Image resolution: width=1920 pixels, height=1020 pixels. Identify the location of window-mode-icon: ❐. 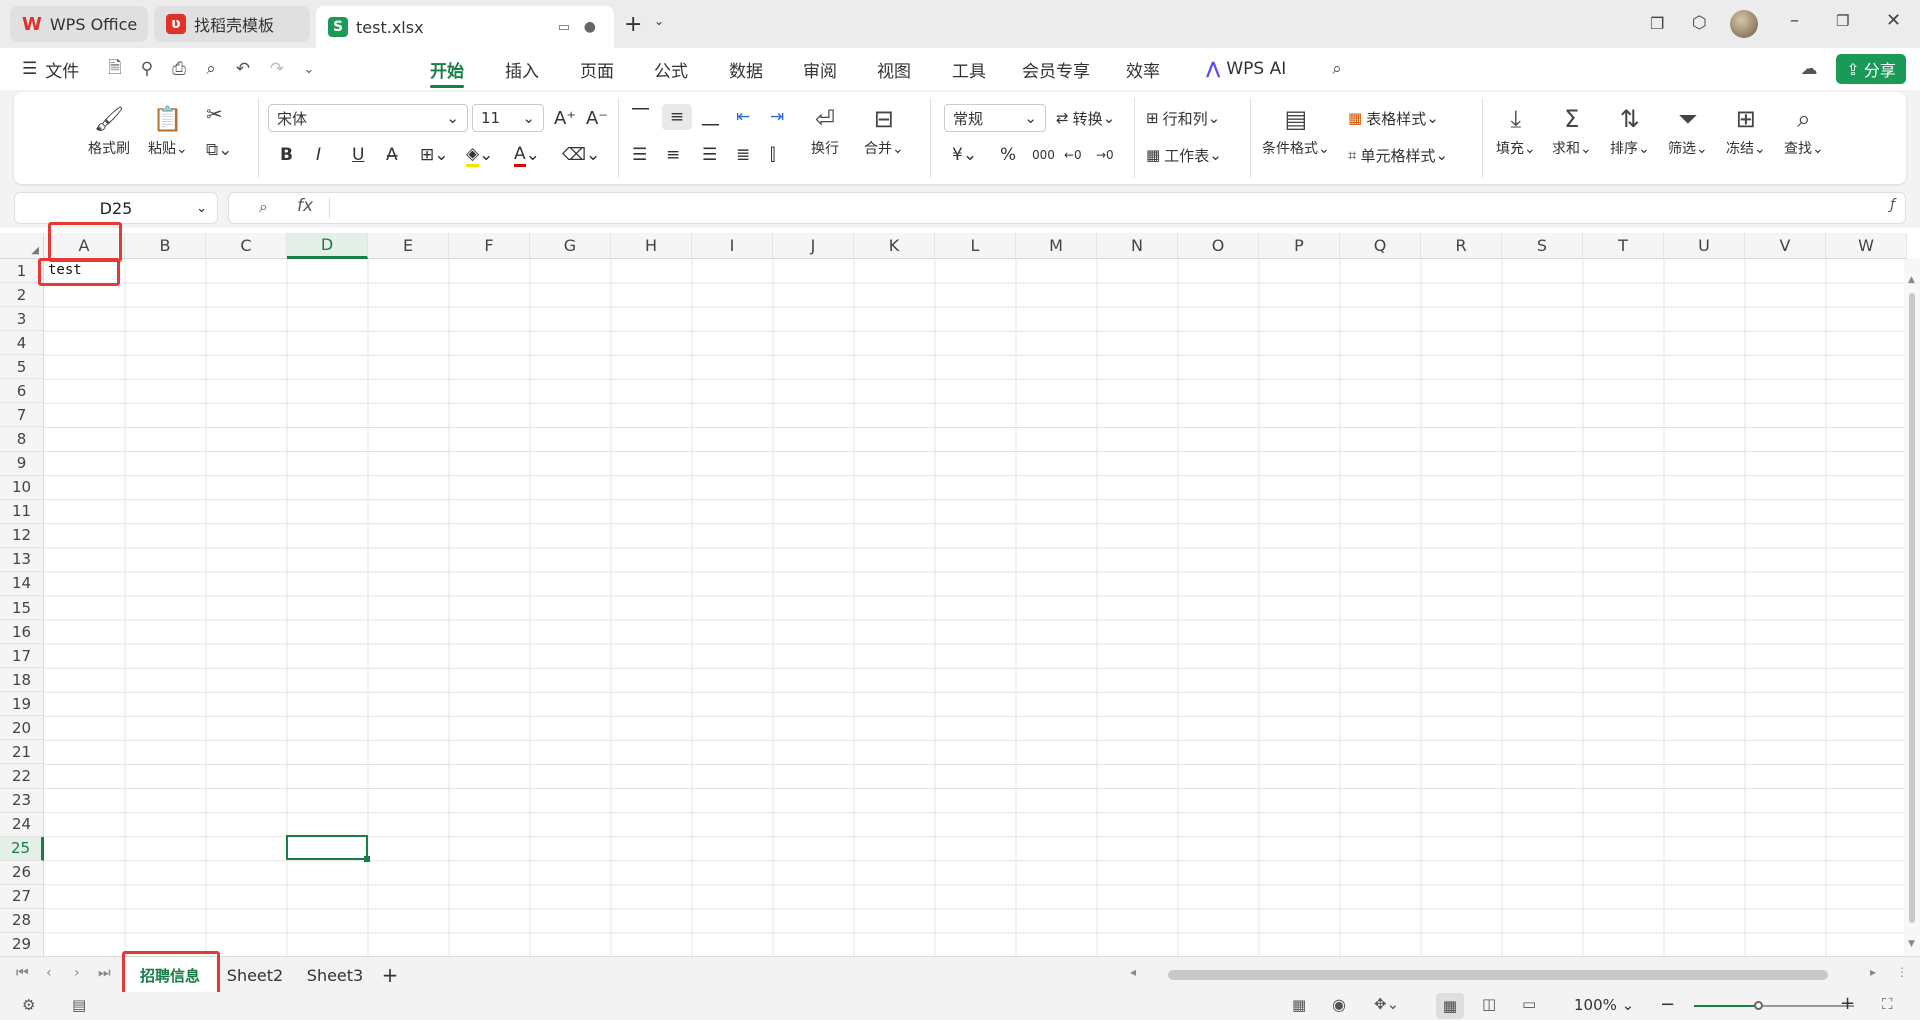
(1657, 23).